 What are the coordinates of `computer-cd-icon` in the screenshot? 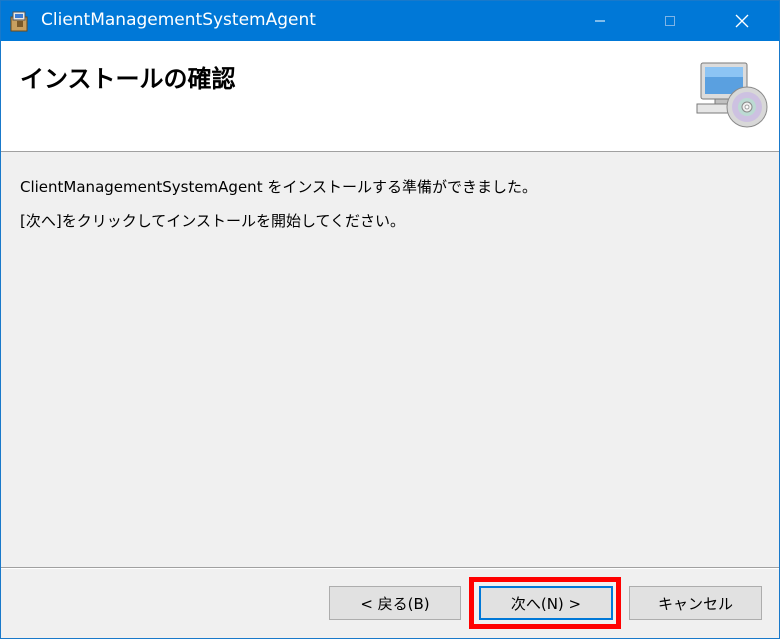 It's located at (733, 96).